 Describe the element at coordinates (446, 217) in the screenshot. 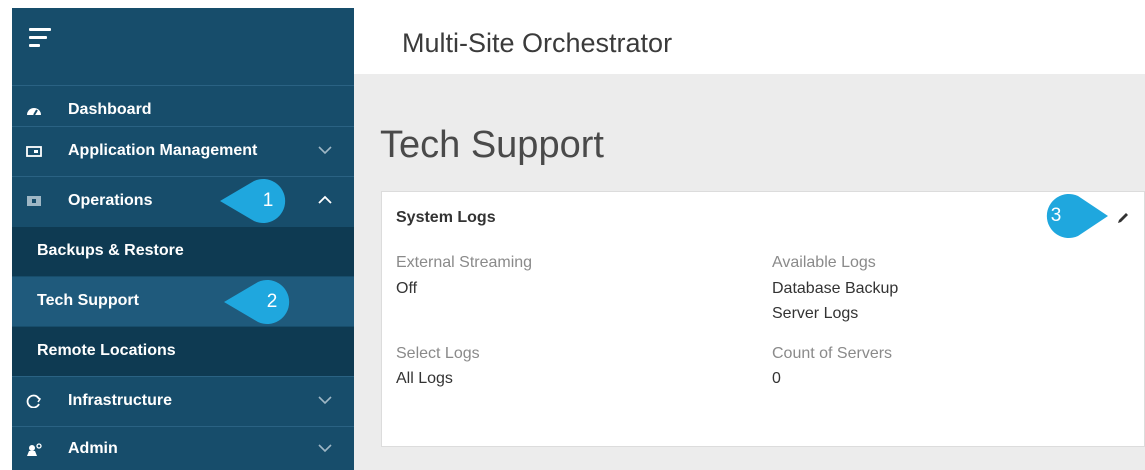

I see `card-title: System Logs` at that location.